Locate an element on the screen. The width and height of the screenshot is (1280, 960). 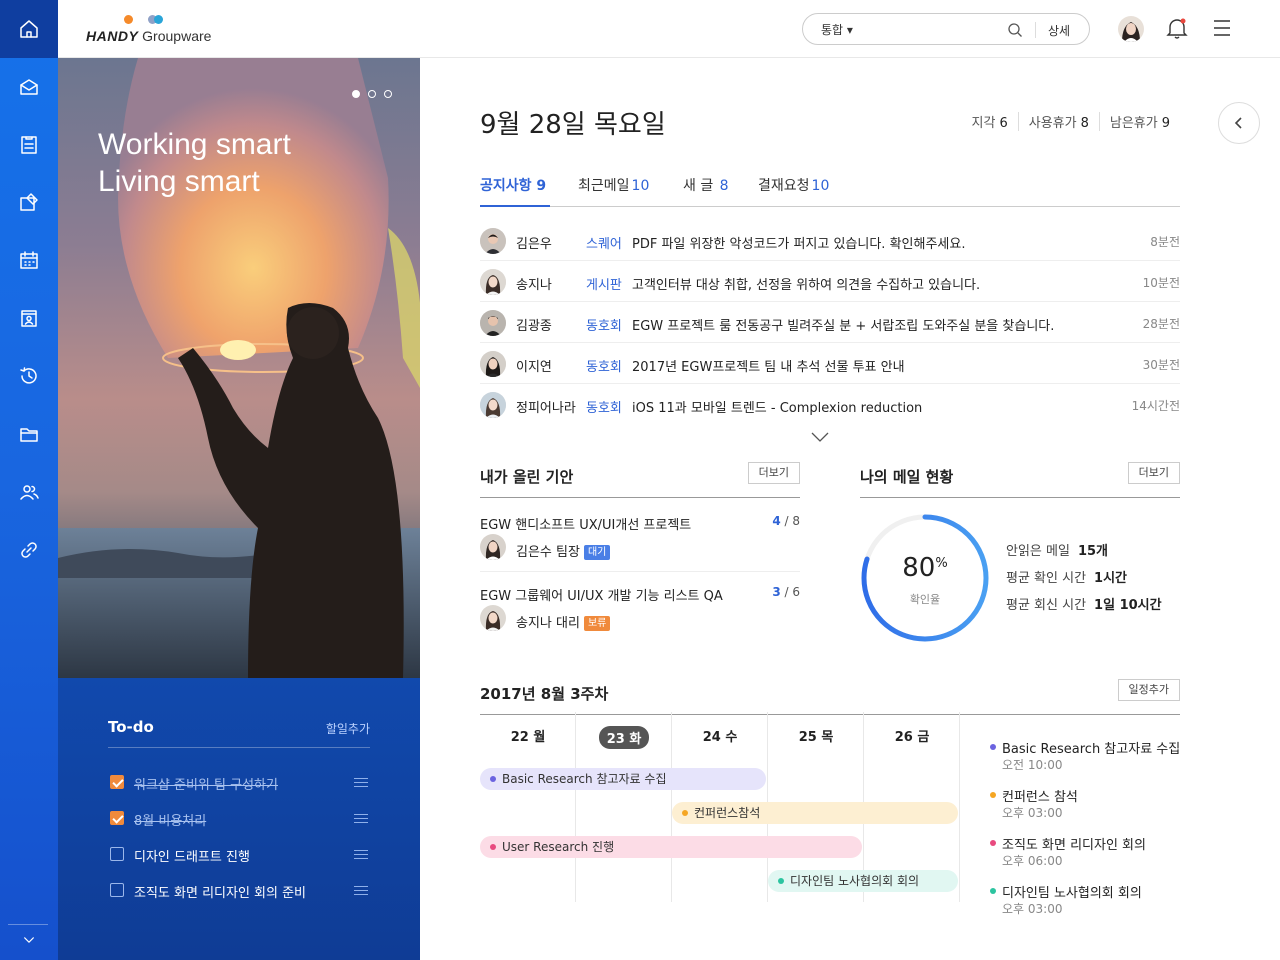
clipboard-icon is located at coordinates (29, 145).